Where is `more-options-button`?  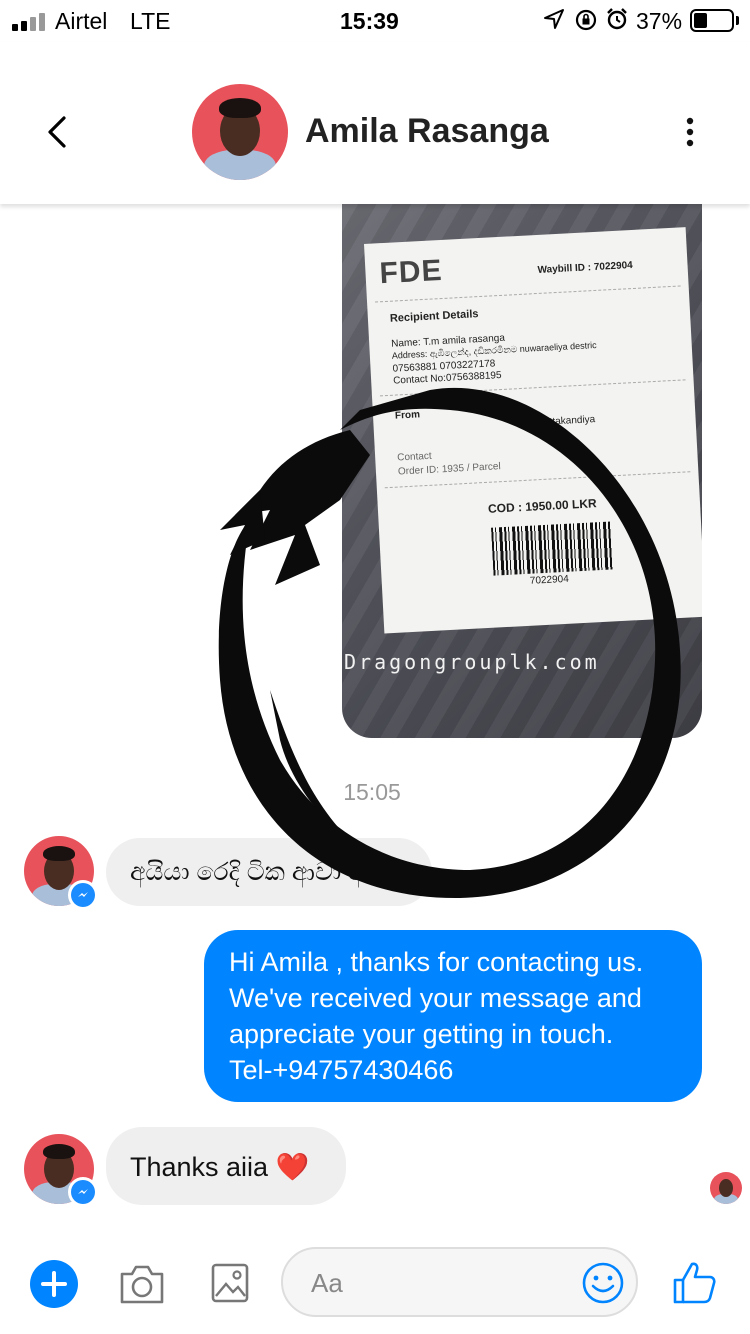 more-options-button is located at coordinates (690, 134).